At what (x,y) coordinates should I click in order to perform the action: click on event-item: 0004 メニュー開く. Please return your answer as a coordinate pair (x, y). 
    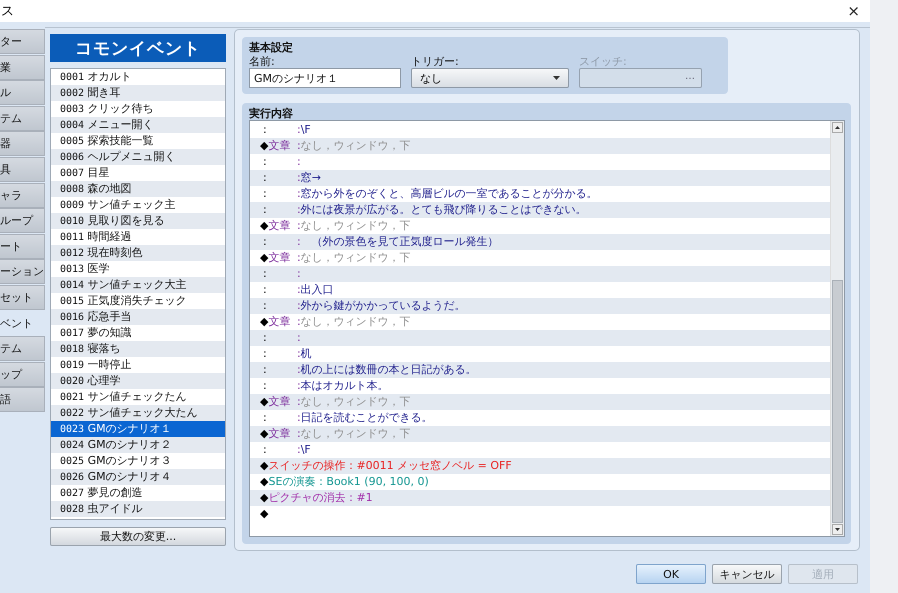
    Looking at the image, I should click on (138, 125).